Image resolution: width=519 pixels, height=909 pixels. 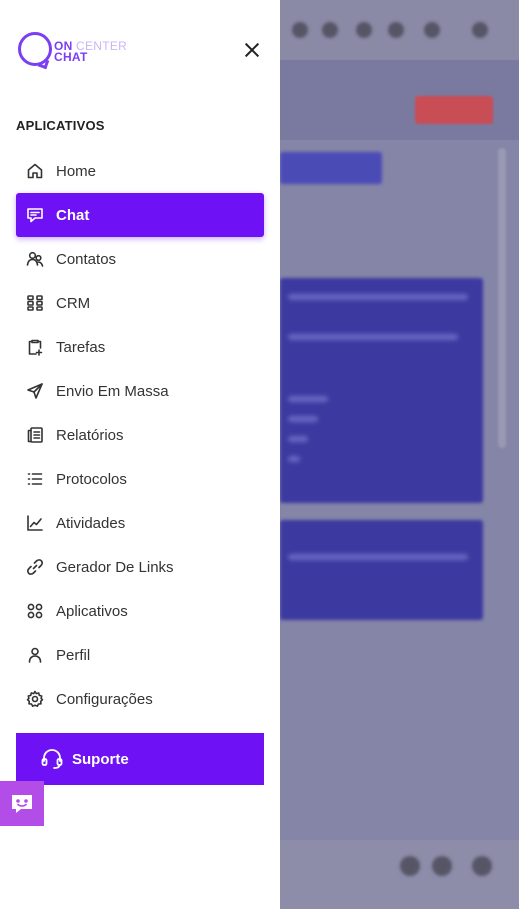 What do you see at coordinates (35, 523) in the screenshot?
I see `activity-chart-icon` at bounding box center [35, 523].